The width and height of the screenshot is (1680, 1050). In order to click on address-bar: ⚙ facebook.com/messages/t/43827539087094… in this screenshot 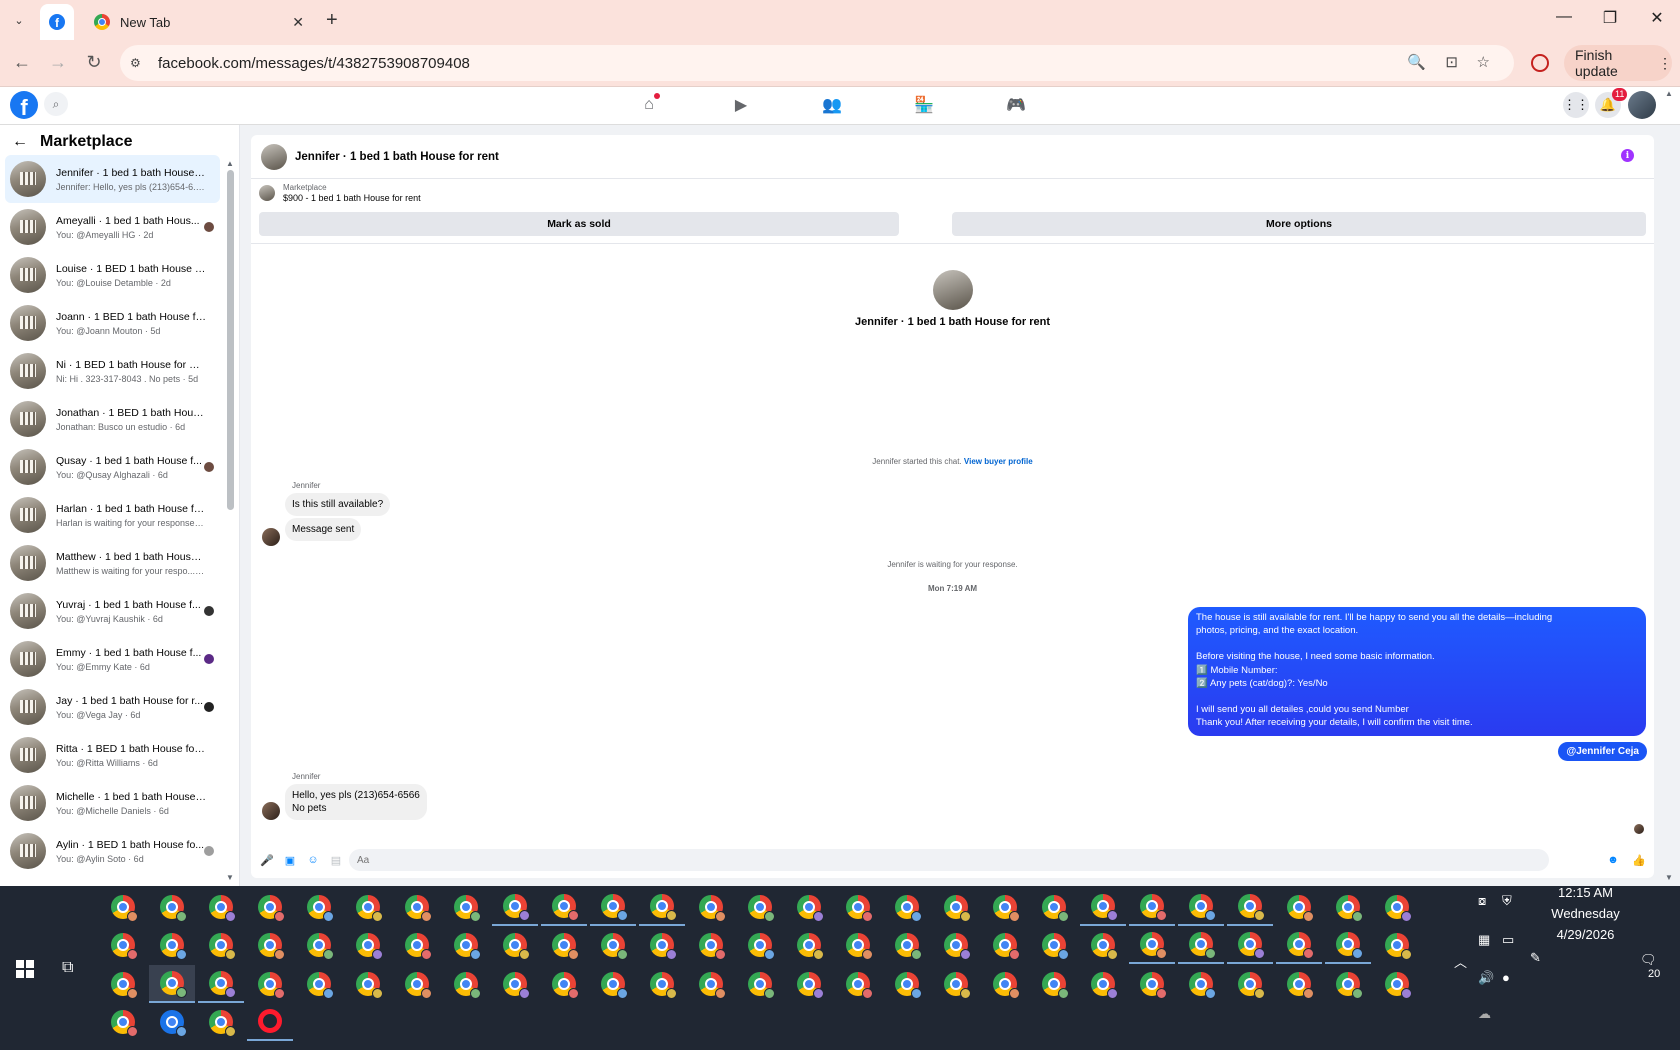, I will do `click(817, 63)`.